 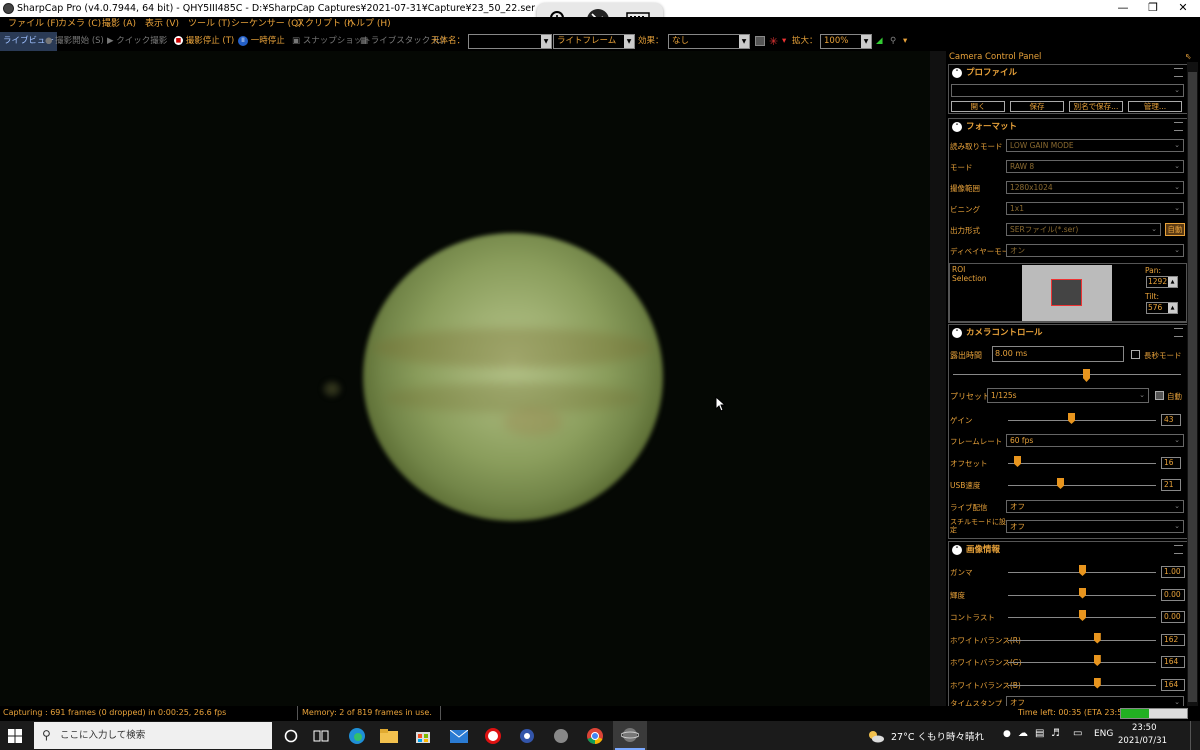 I want to click on show-desktop-button, so click(x=1195, y=735).